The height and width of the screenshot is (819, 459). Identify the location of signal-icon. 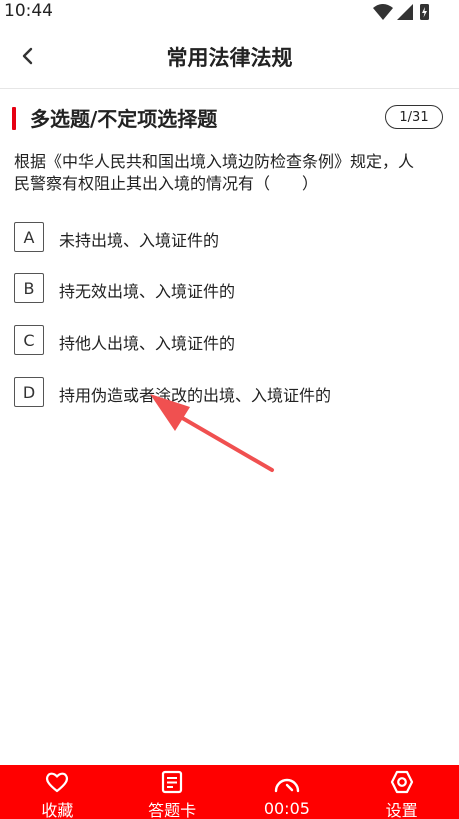
(405, 12).